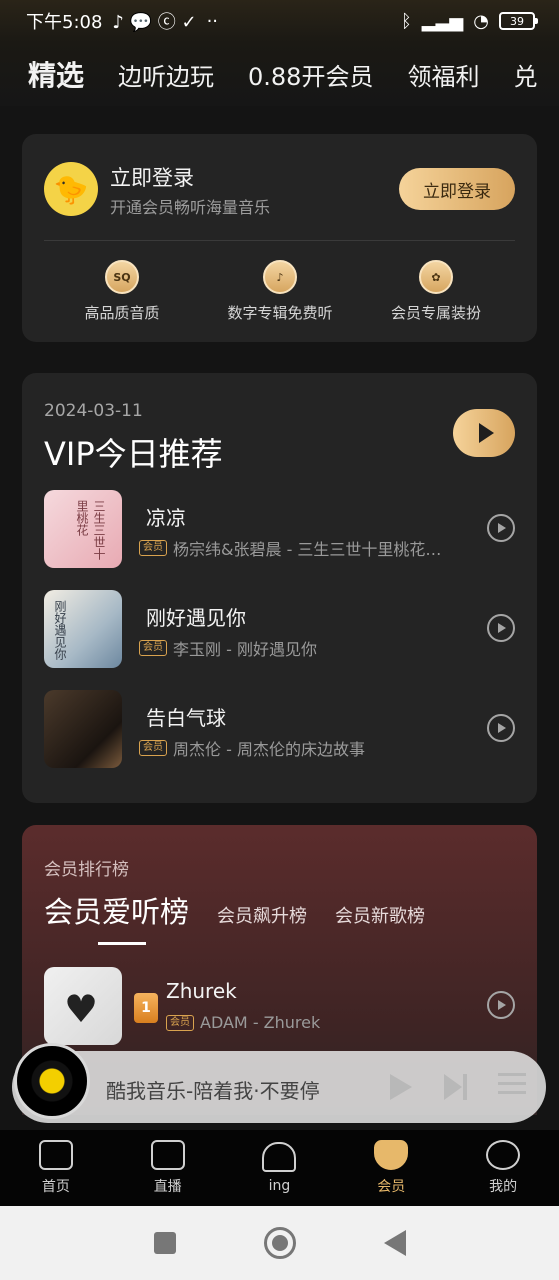 The image size is (559, 1280). I want to click on battery-icon: 39, so click(518, 21).